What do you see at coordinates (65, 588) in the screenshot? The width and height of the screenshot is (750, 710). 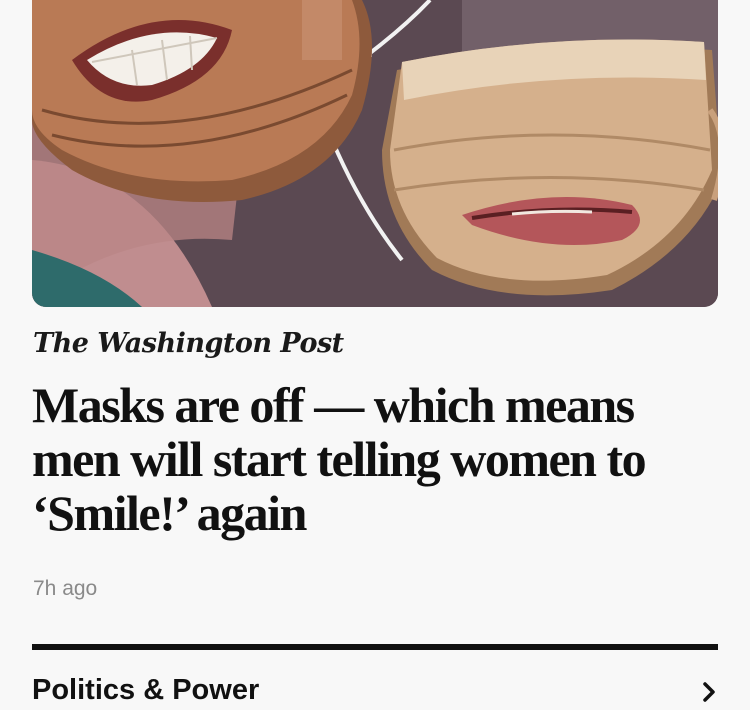 I see `article-timestamp: 7h ago` at bounding box center [65, 588].